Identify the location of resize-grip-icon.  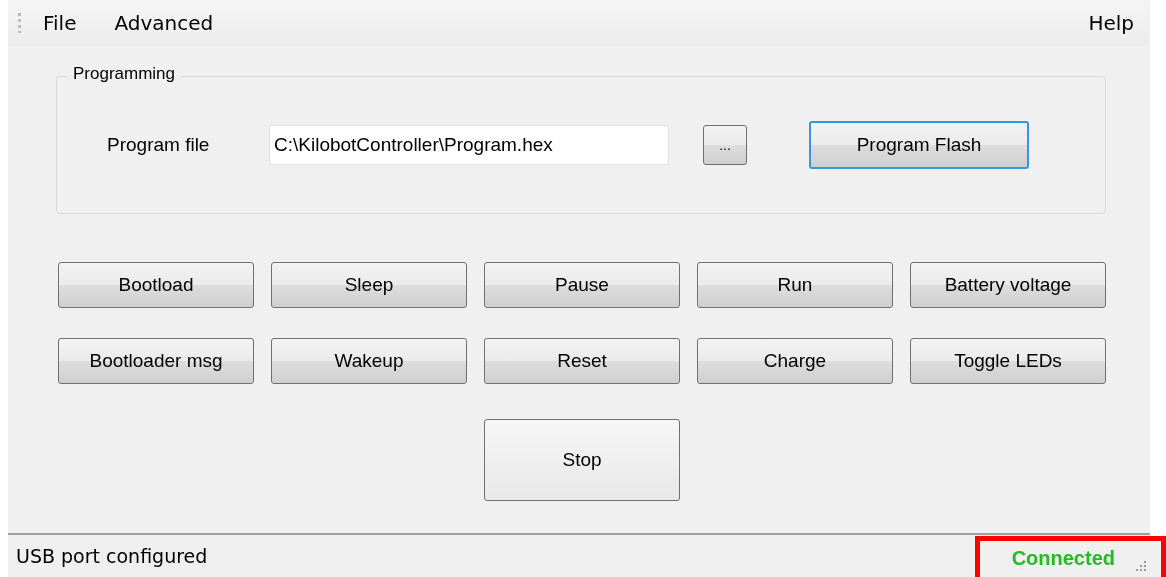
(1140, 565).